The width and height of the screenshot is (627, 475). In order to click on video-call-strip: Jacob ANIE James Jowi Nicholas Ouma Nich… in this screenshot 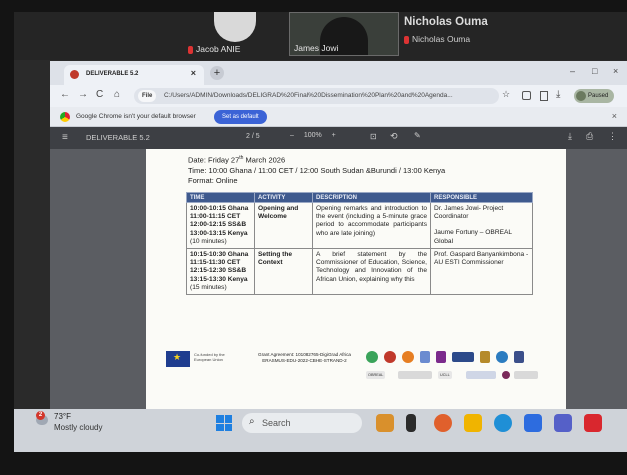, I will do `click(320, 36)`.